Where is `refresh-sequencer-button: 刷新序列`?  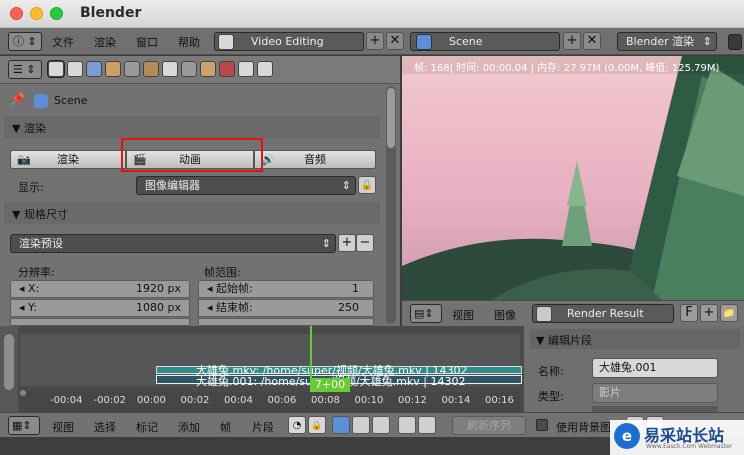 refresh-sequencer-button: 刷新序列 is located at coordinates (489, 425).